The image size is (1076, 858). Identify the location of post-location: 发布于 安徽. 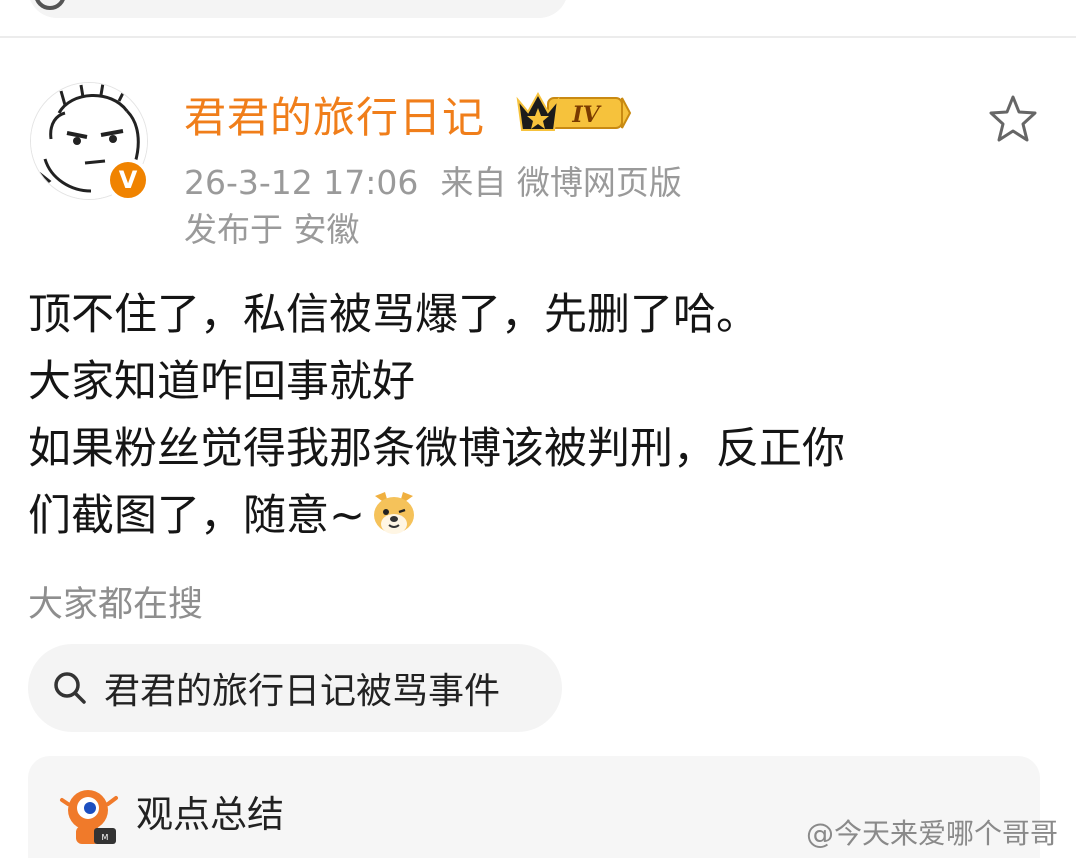
(272, 229).